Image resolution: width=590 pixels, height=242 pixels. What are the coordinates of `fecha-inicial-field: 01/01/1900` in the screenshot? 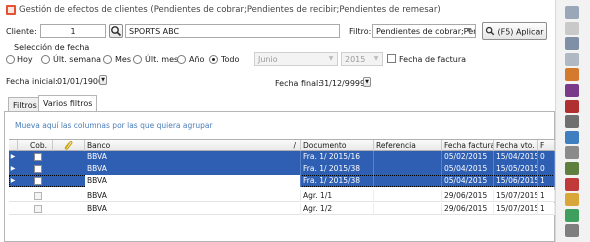 It's located at (80, 81).